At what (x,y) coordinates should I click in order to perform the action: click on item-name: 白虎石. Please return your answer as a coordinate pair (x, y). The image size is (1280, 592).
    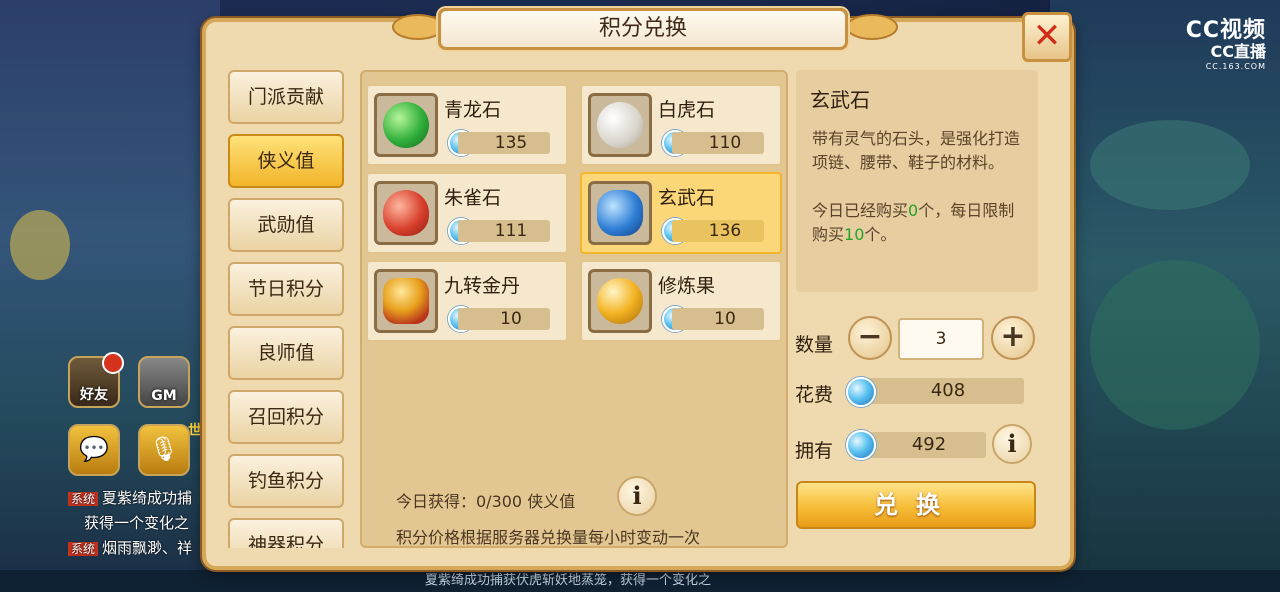
    Looking at the image, I should click on (687, 110).